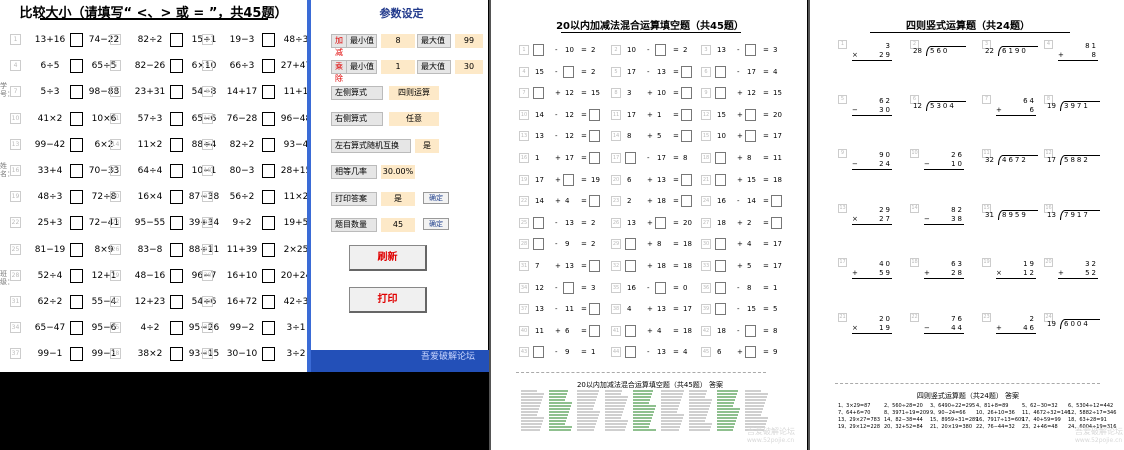  I want to click on equal-rate-value: 30.00%, so click(398, 172).